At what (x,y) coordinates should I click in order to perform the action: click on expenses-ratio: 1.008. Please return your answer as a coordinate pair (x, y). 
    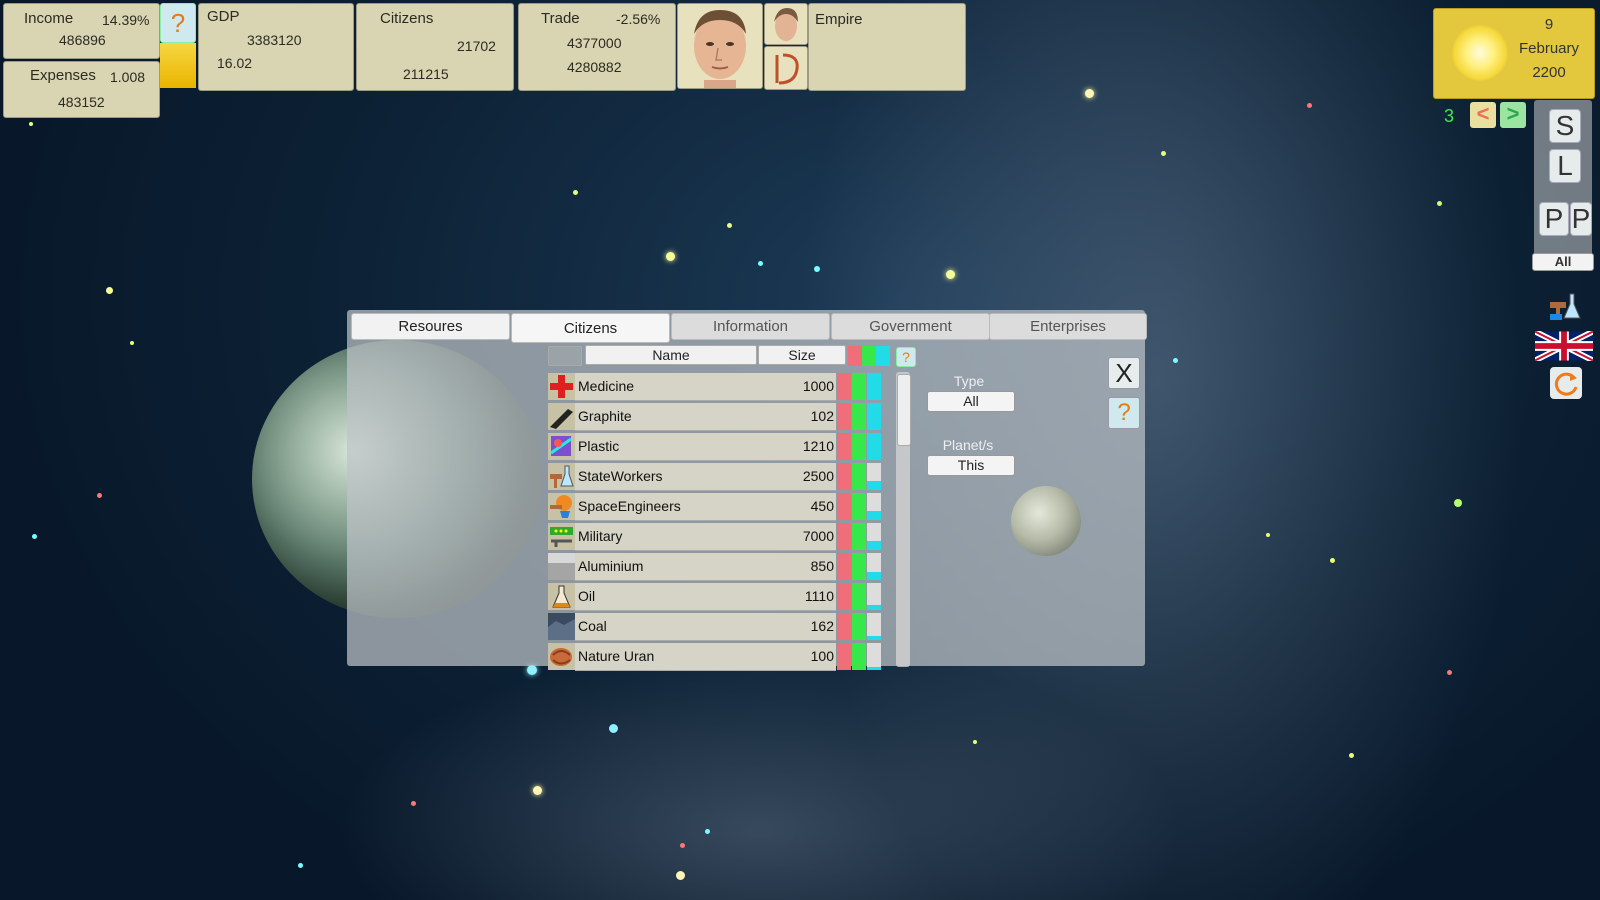
    Looking at the image, I should click on (128, 77).